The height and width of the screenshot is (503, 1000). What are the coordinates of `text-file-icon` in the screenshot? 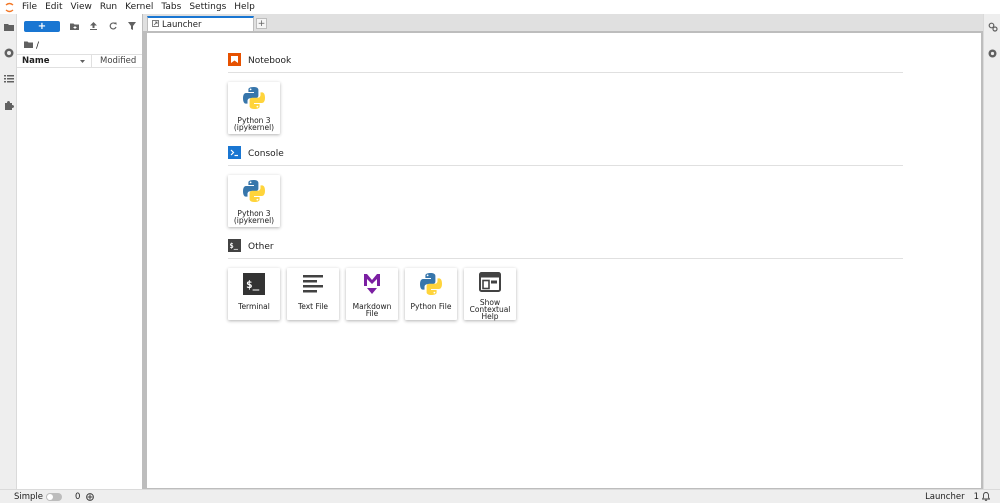 It's located at (313, 284).